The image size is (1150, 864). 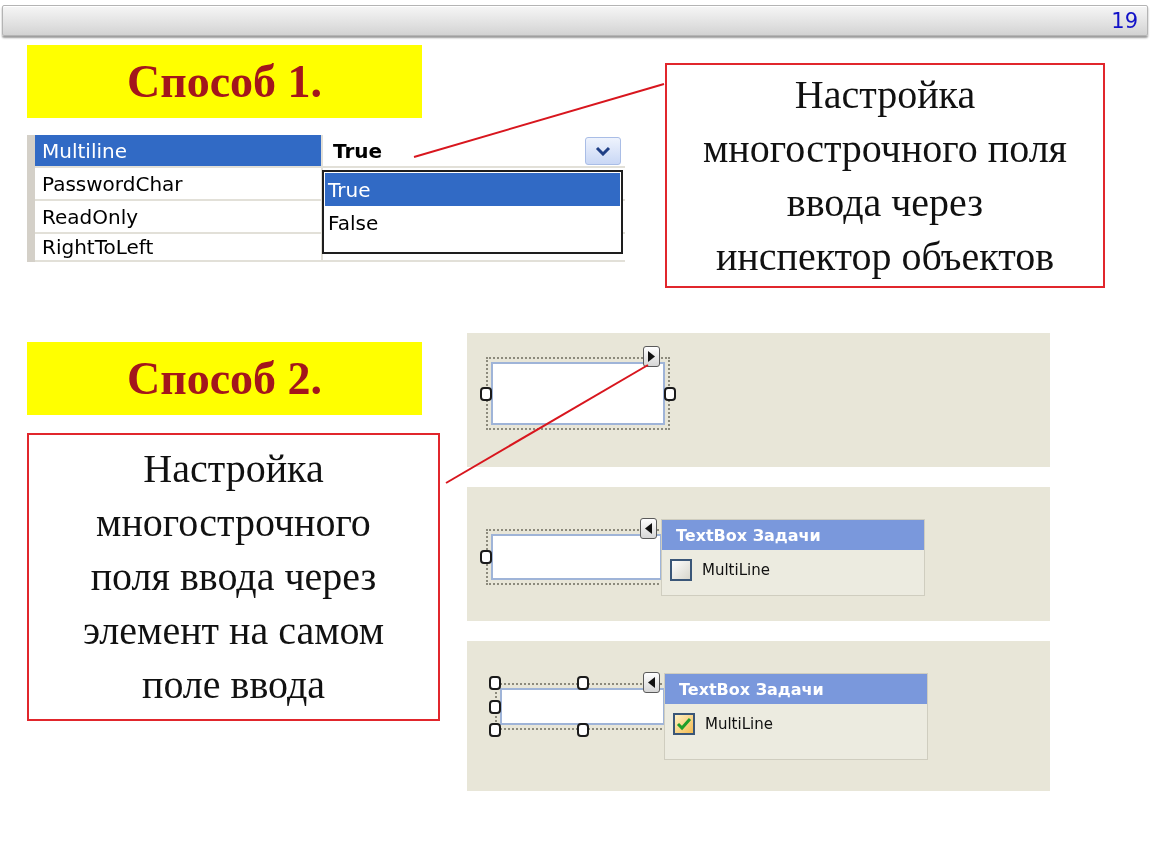 What do you see at coordinates (885, 175) in the screenshot?
I see `callout-text: Настройка многострочного поля ввода через инспектор объектов` at bounding box center [885, 175].